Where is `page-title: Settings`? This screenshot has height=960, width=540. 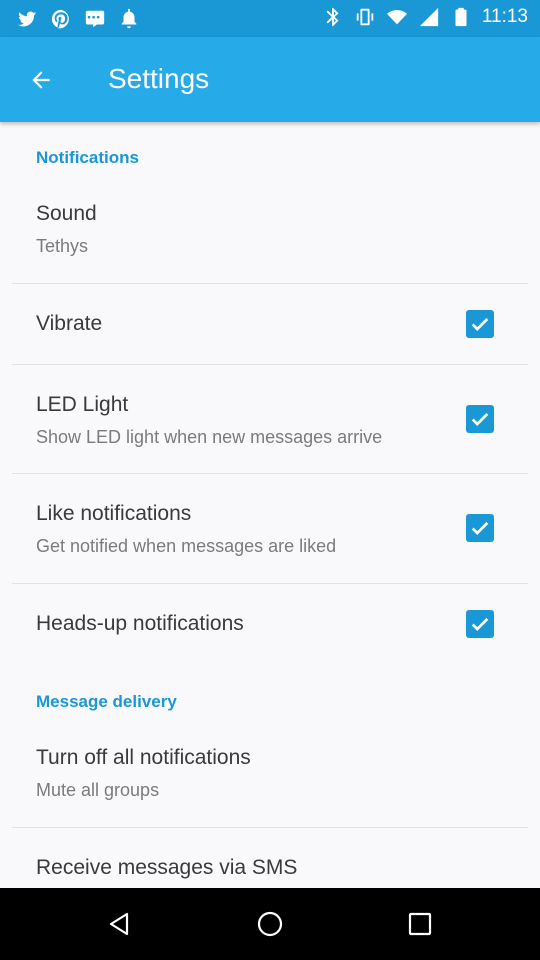
page-title: Settings is located at coordinates (159, 78).